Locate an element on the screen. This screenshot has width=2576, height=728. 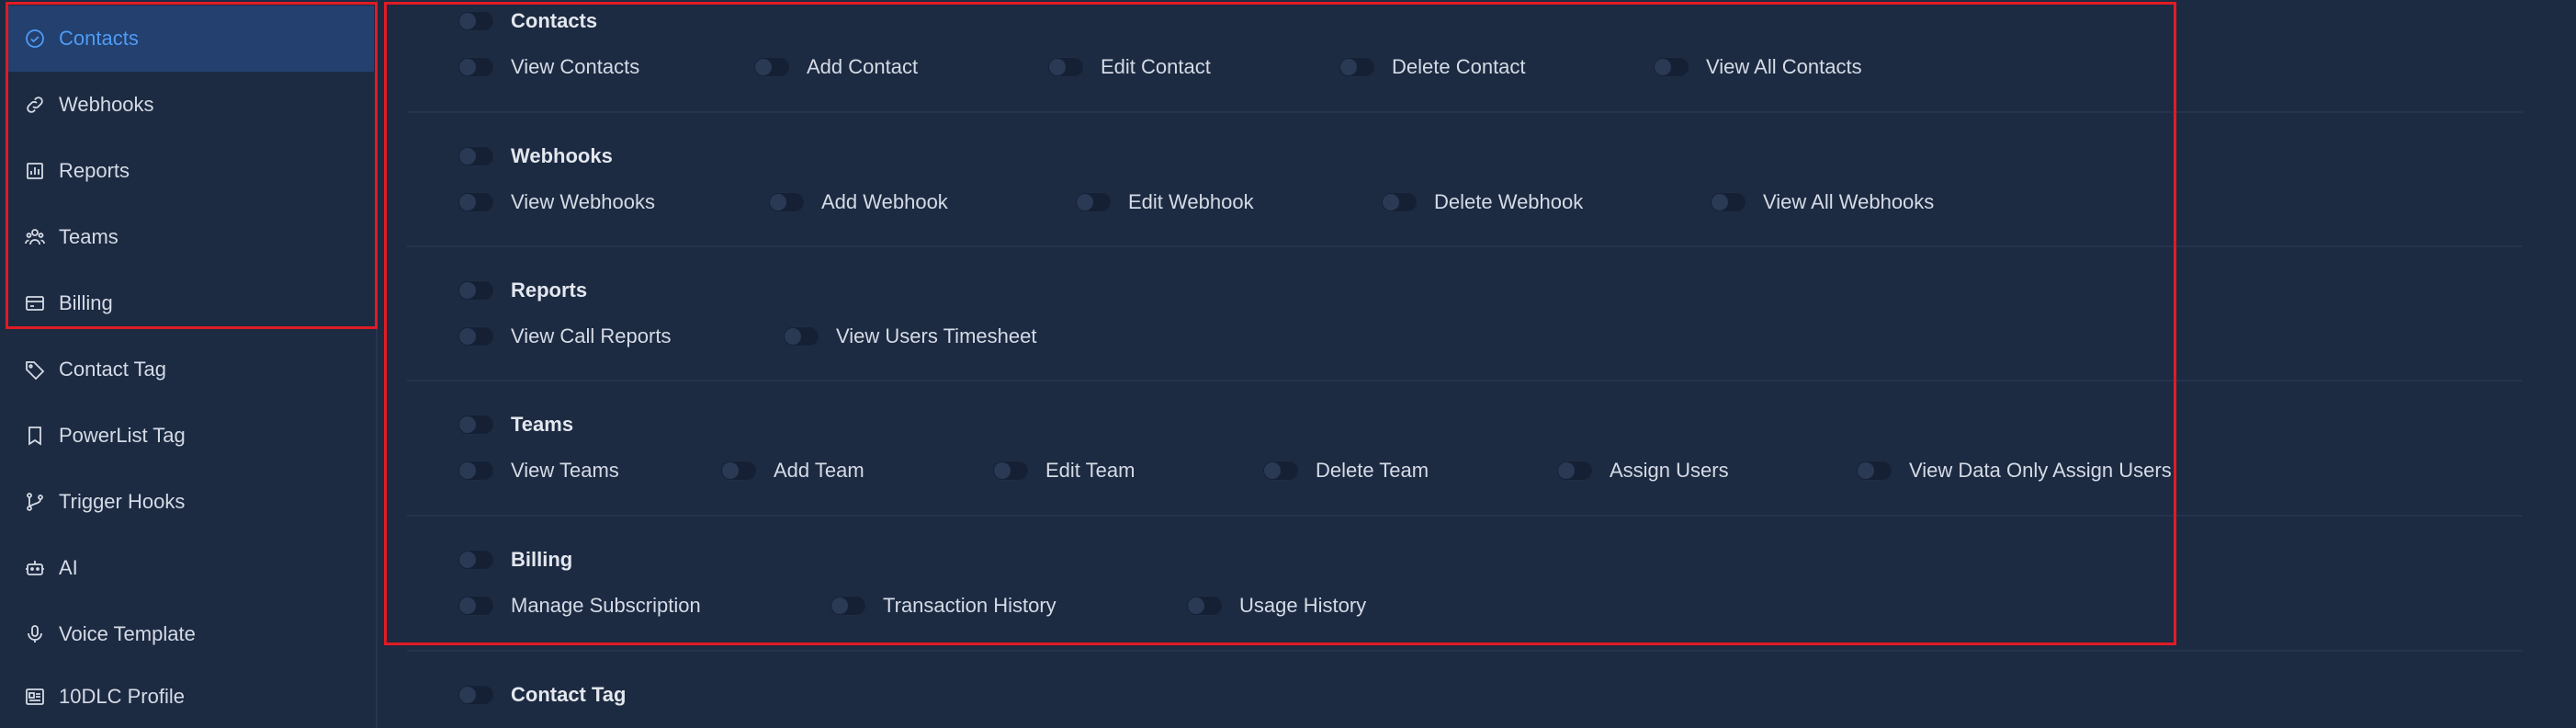
card-icon is located at coordinates (35, 303).